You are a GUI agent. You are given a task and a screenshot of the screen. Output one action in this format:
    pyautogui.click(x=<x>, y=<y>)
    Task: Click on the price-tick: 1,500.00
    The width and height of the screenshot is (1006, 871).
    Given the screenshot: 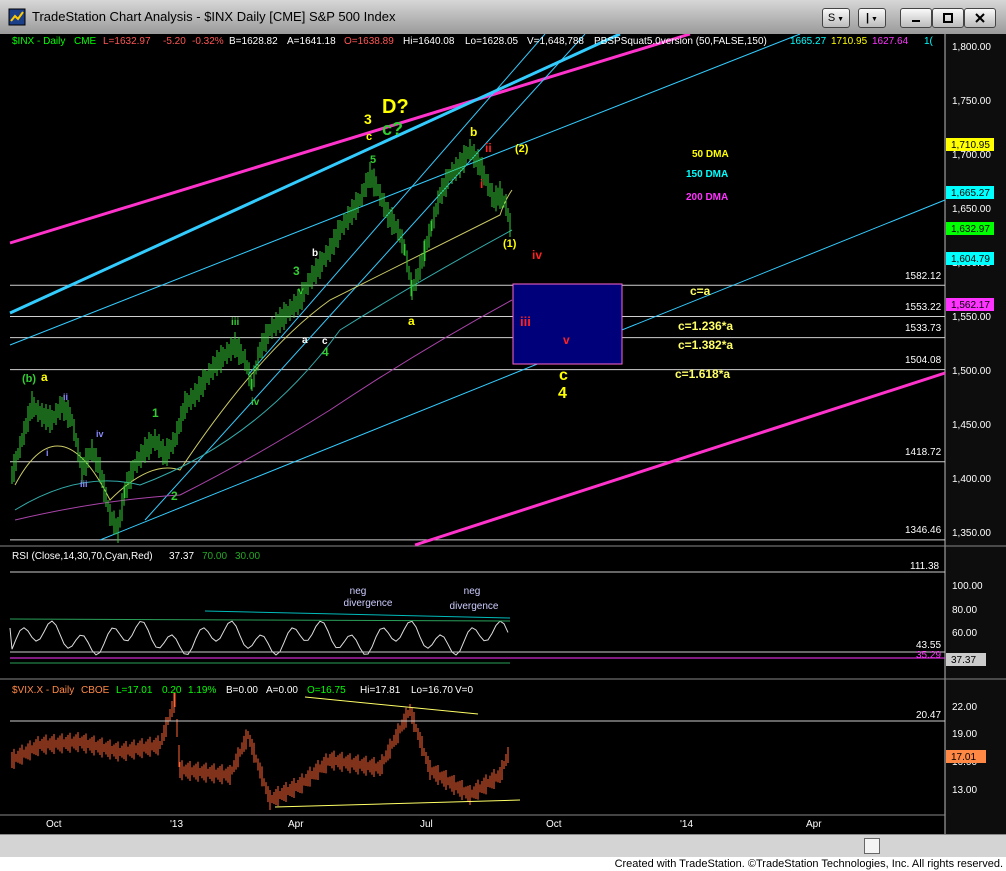 What is the action you would take?
    pyautogui.click(x=971, y=371)
    